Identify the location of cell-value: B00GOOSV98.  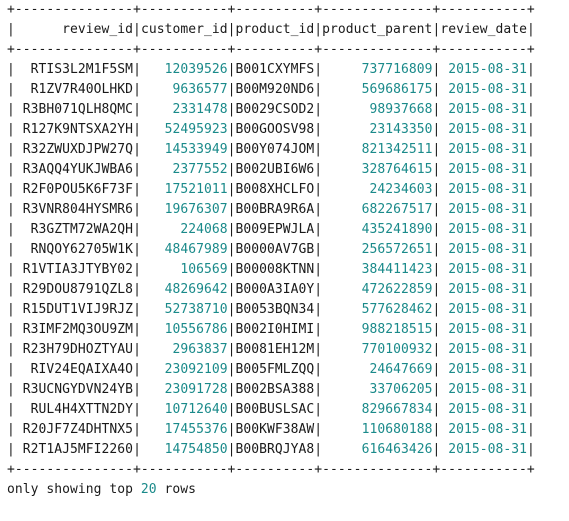
(275, 129).